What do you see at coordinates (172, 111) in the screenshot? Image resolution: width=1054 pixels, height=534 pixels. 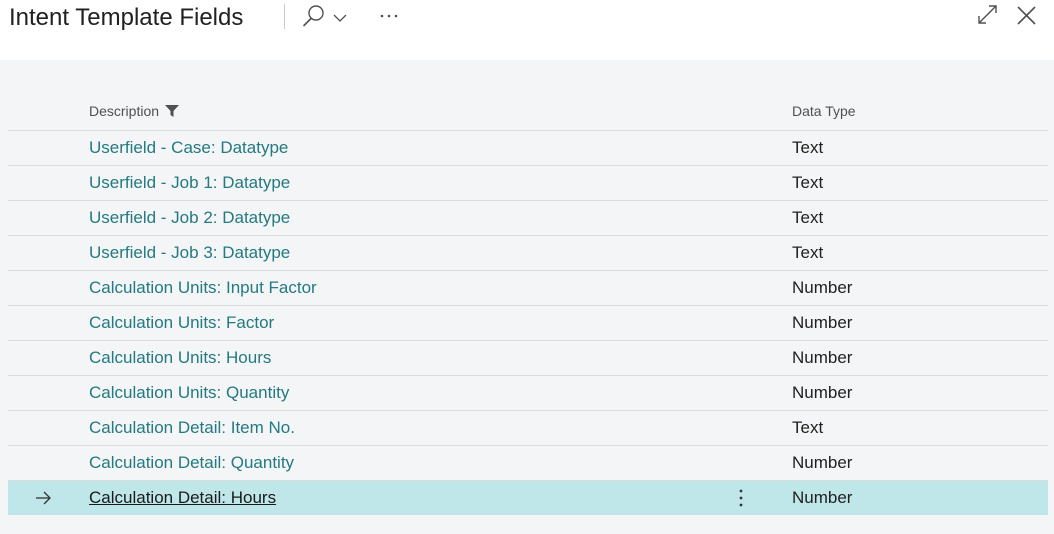 I see `filter-icon` at bounding box center [172, 111].